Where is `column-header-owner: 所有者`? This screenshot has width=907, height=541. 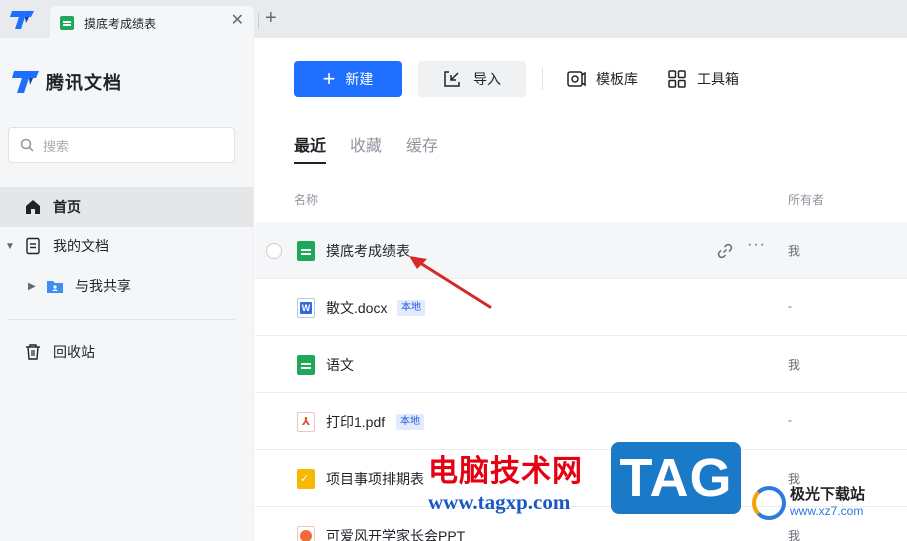 column-header-owner: 所有者 is located at coordinates (806, 199).